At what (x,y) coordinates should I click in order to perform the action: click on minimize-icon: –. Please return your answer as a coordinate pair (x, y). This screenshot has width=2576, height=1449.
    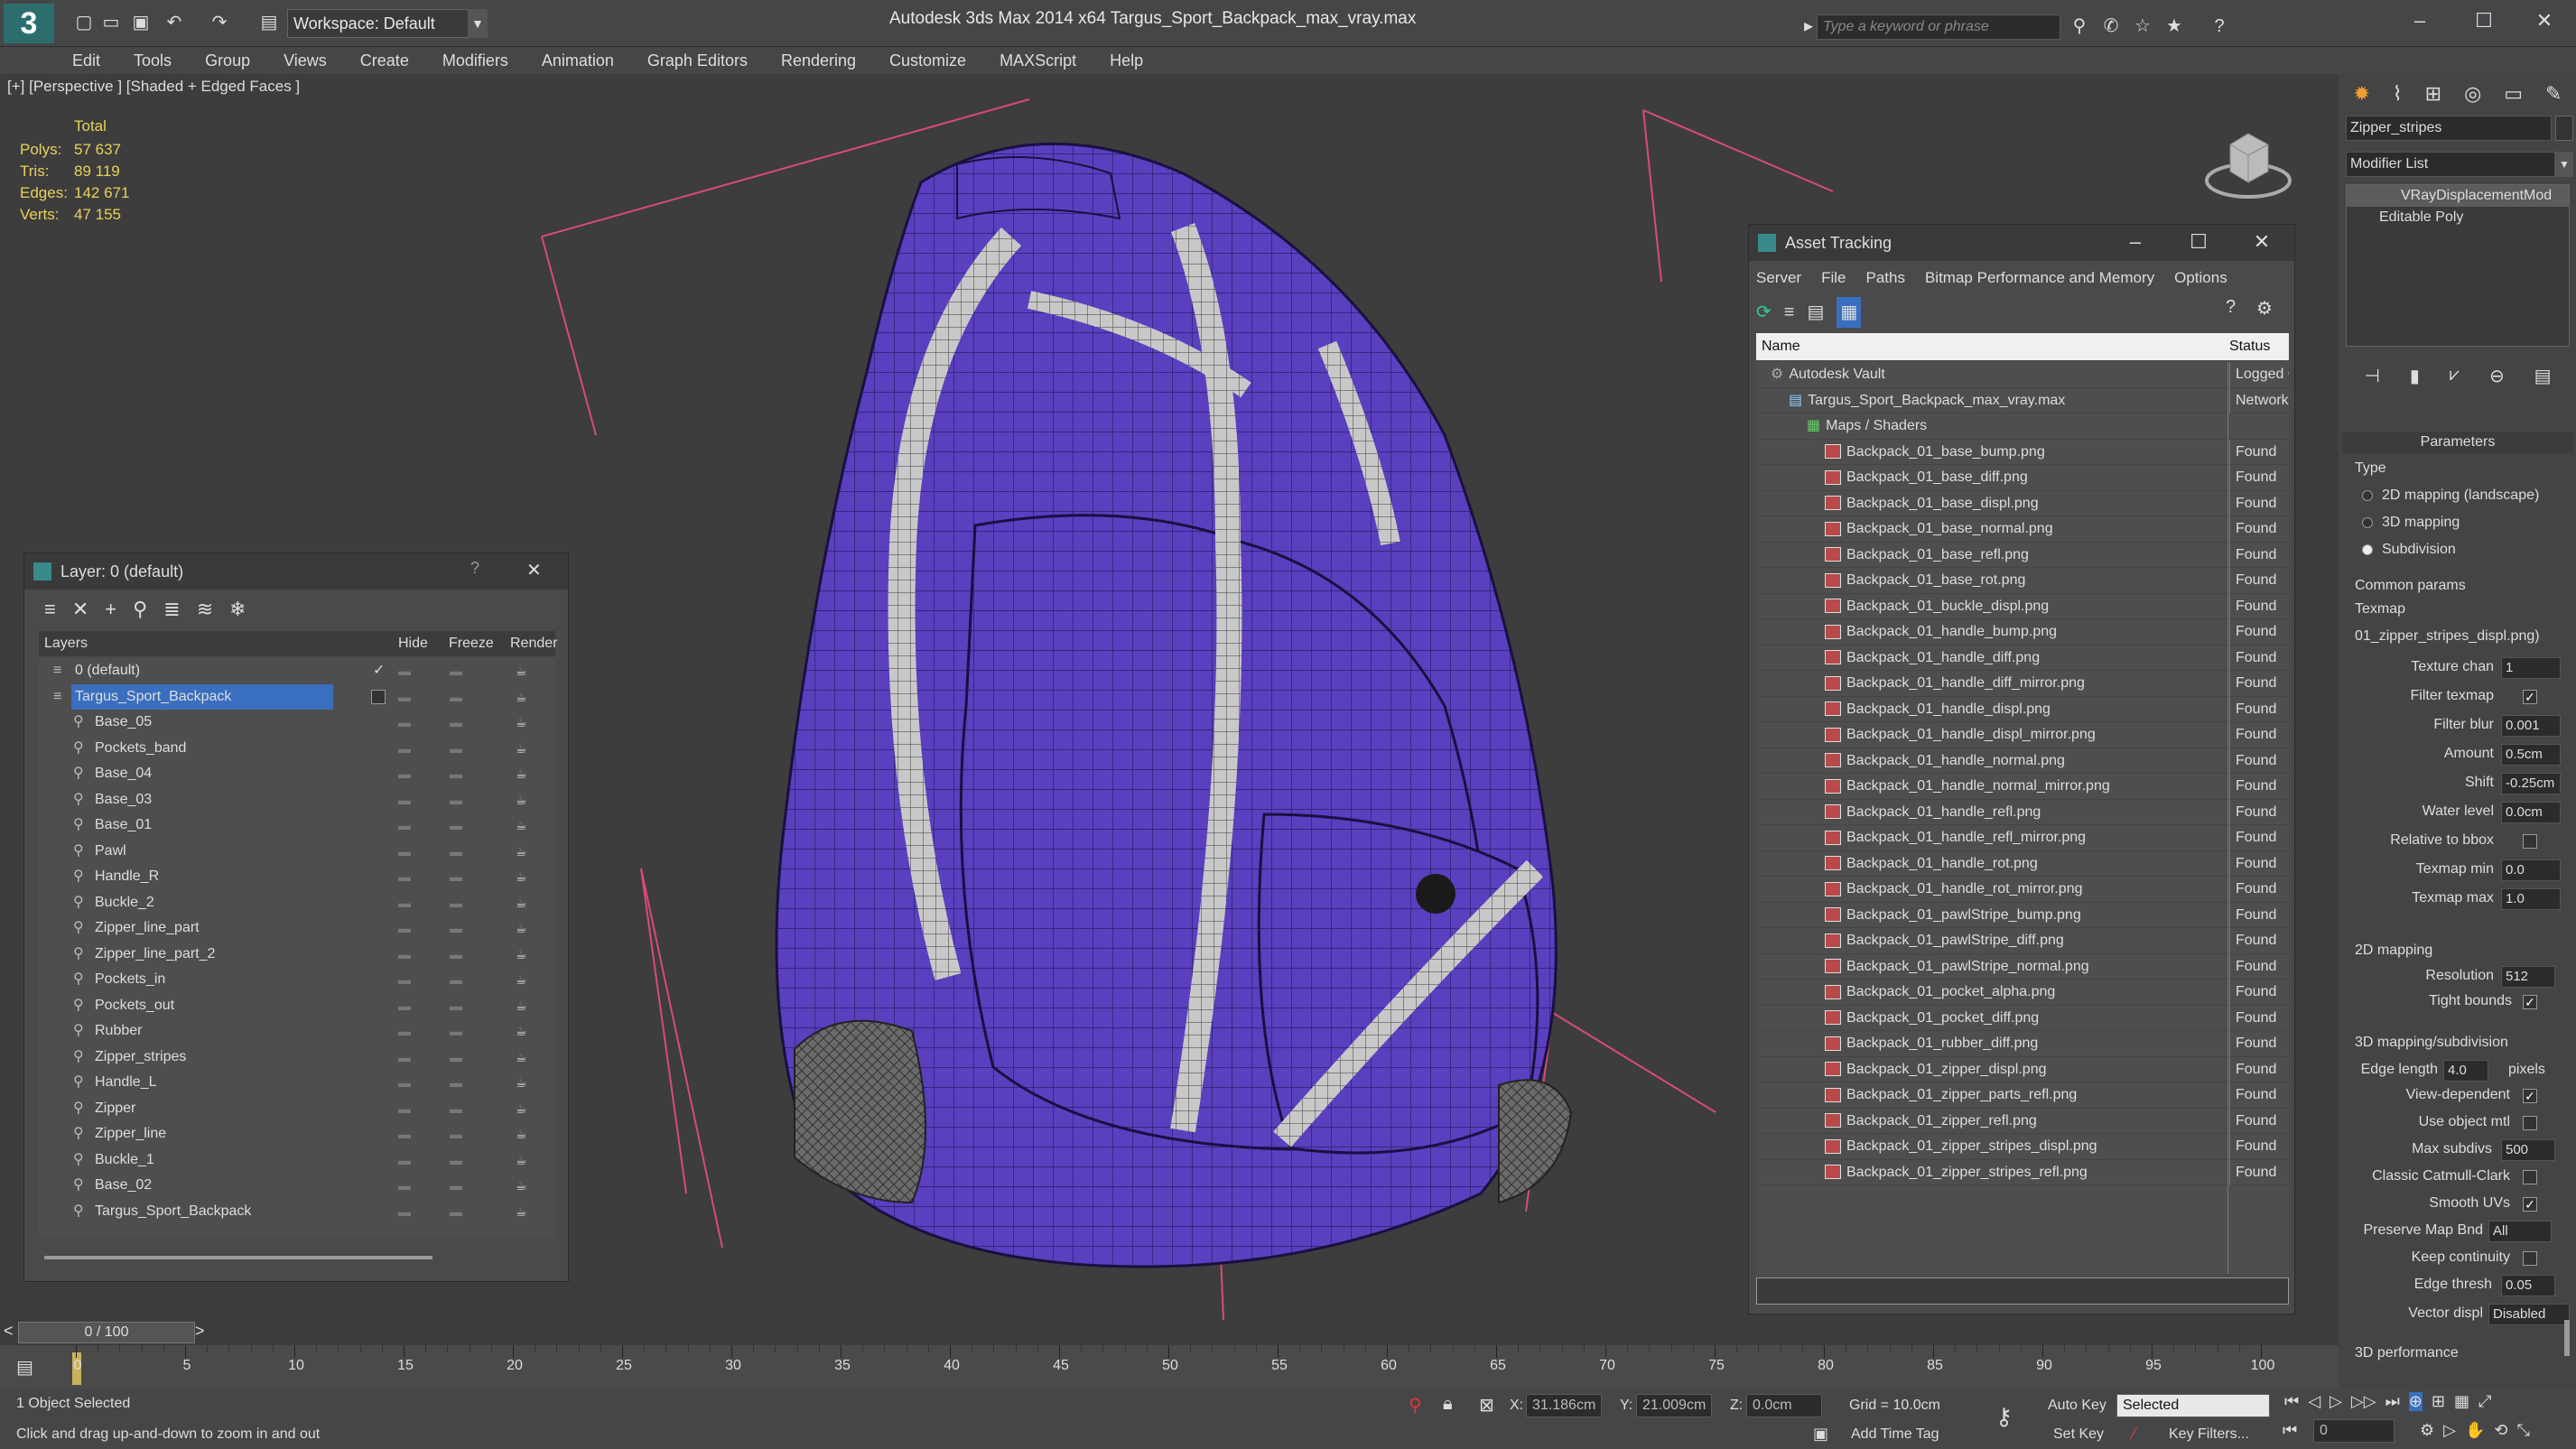
    Looking at the image, I should click on (2135, 241).